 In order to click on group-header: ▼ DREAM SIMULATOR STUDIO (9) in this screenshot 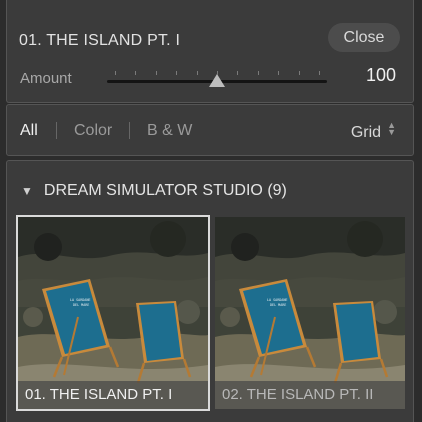, I will do `click(154, 191)`.